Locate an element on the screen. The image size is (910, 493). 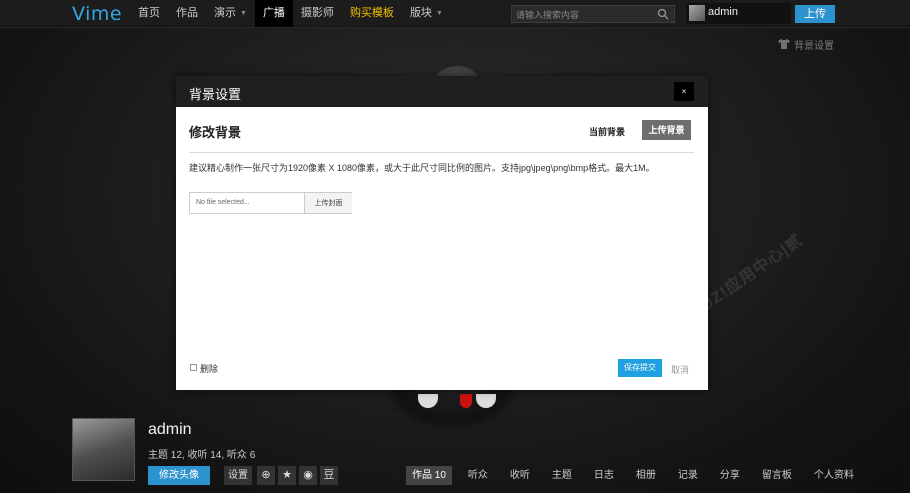
profile-avatar is located at coordinates (103, 449).